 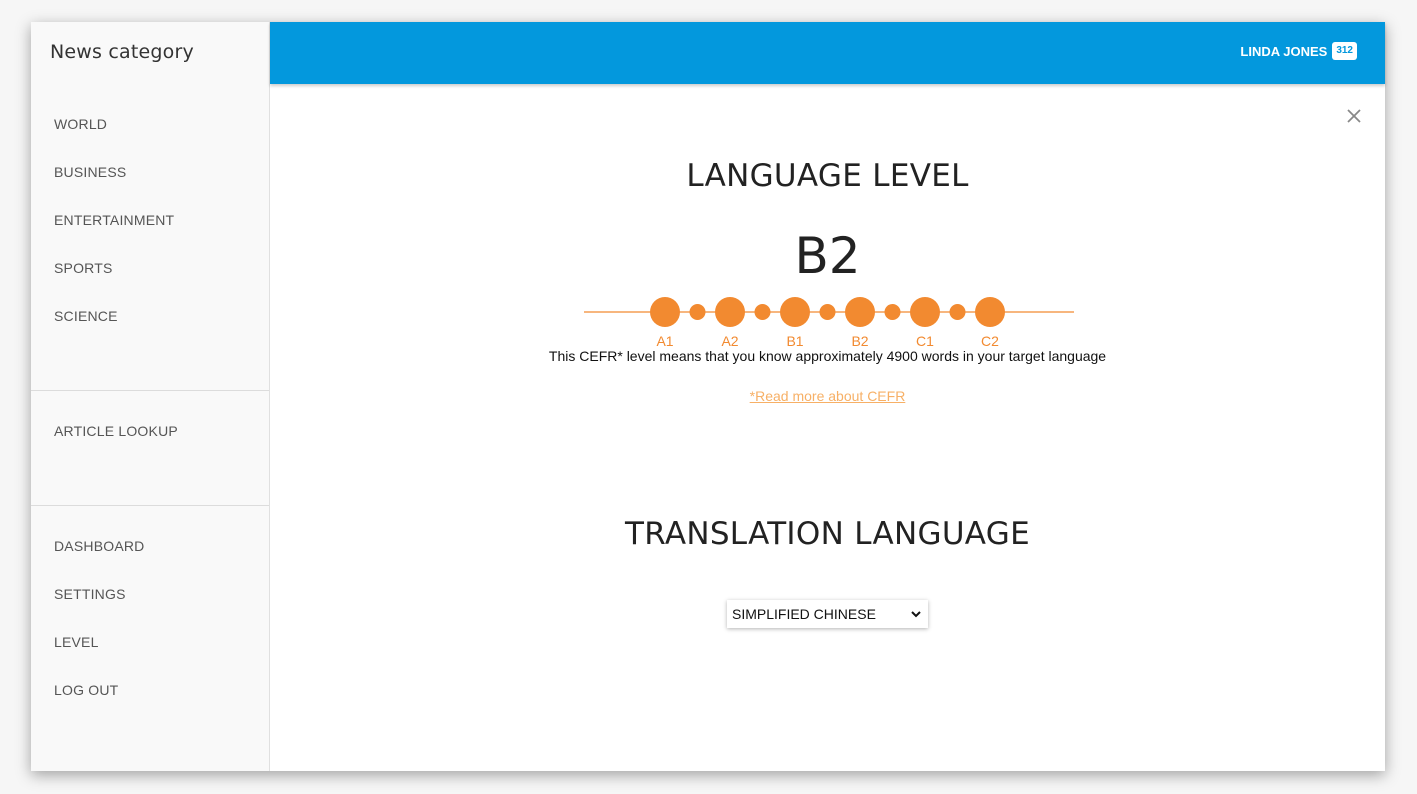 What do you see at coordinates (804, 614) in the screenshot?
I see `translation-language-value: SIMPLIFIED CHINESE` at bounding box center [804, 614].